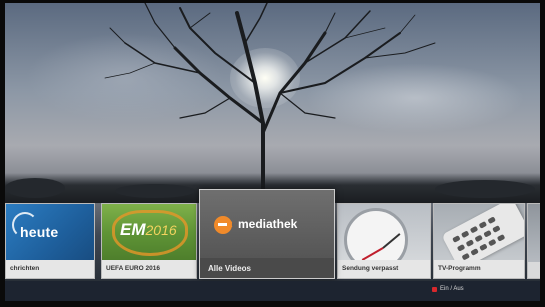 The height and width of the screenshot is (307, 545). What do you see at coordinates (434, 289) in the screenshot?
I see `red-button-icon` at bounding box center [434, 289].